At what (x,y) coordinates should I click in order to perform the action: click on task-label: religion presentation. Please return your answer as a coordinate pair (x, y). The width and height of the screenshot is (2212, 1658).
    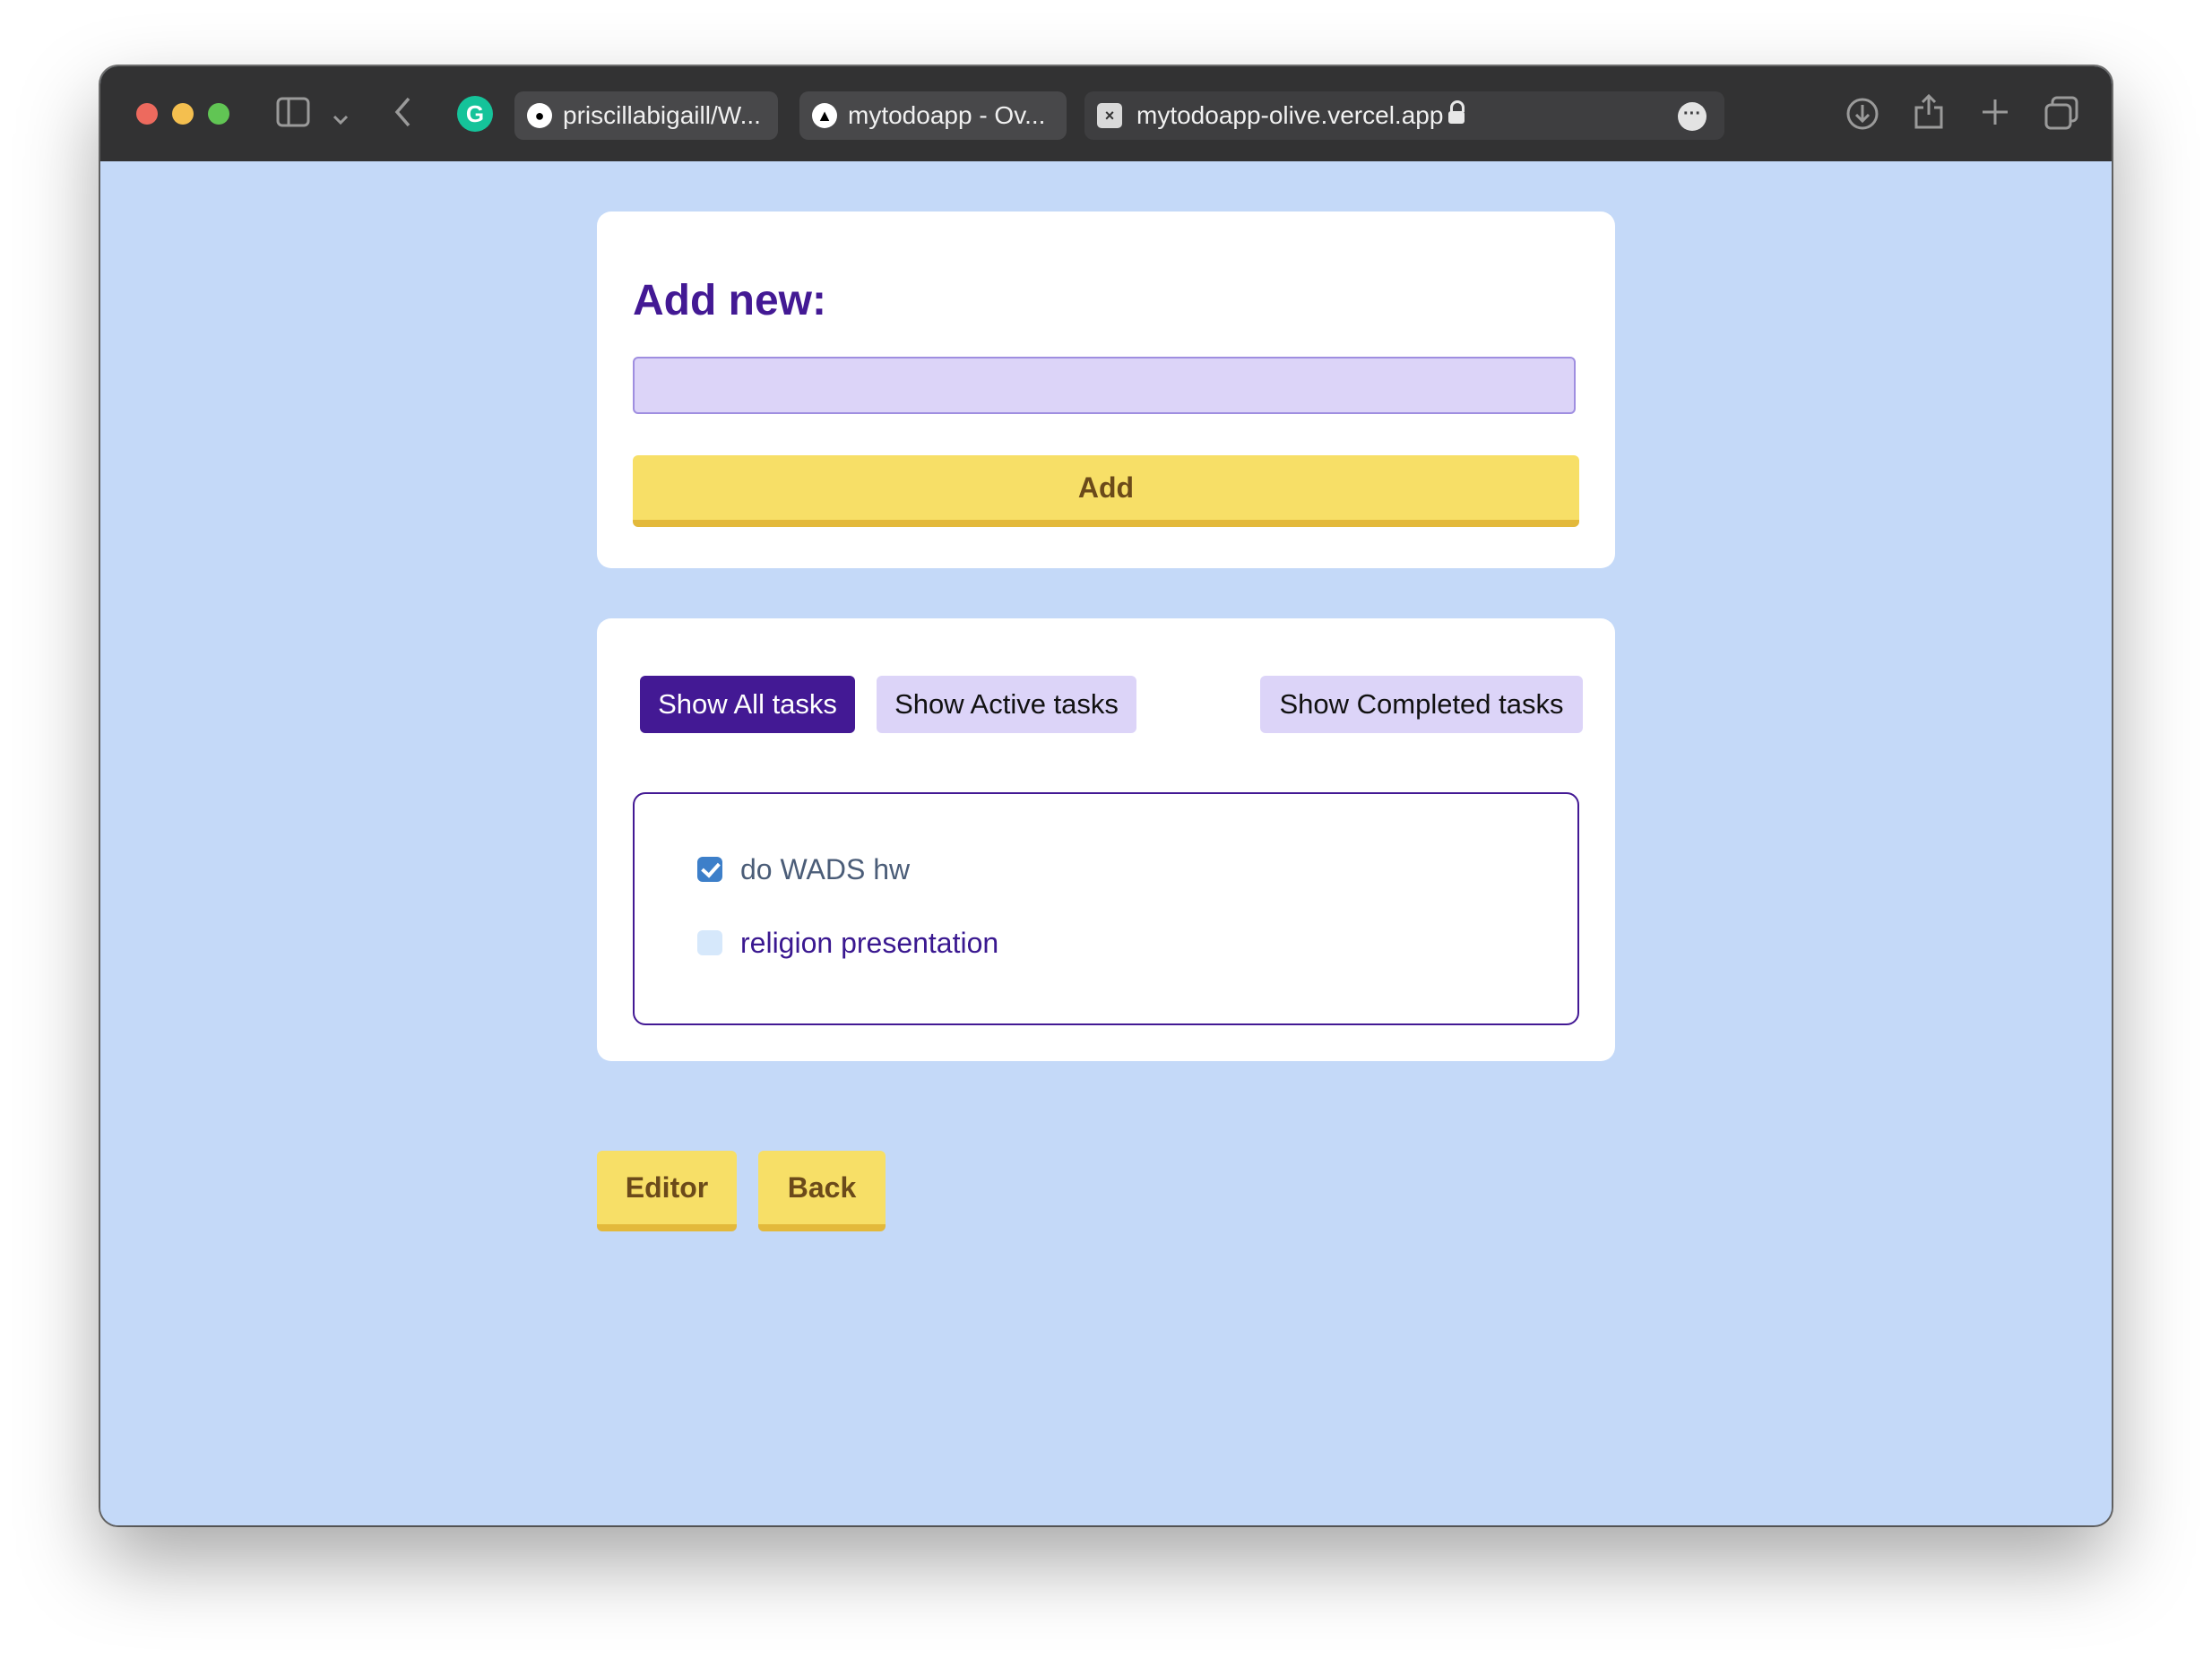
    Looking at the image, I should click on (869, 943).